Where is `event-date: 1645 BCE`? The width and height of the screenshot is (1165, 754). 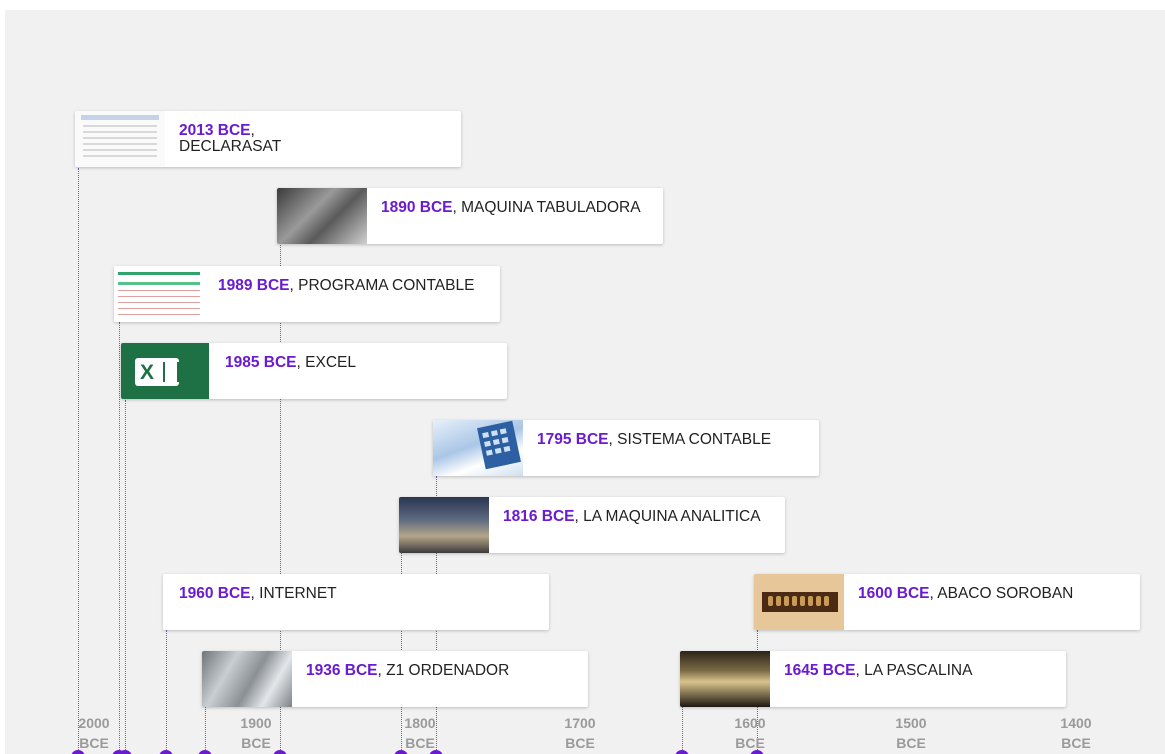
event-date: 1645 BCE is located at coordinates (820, 670).